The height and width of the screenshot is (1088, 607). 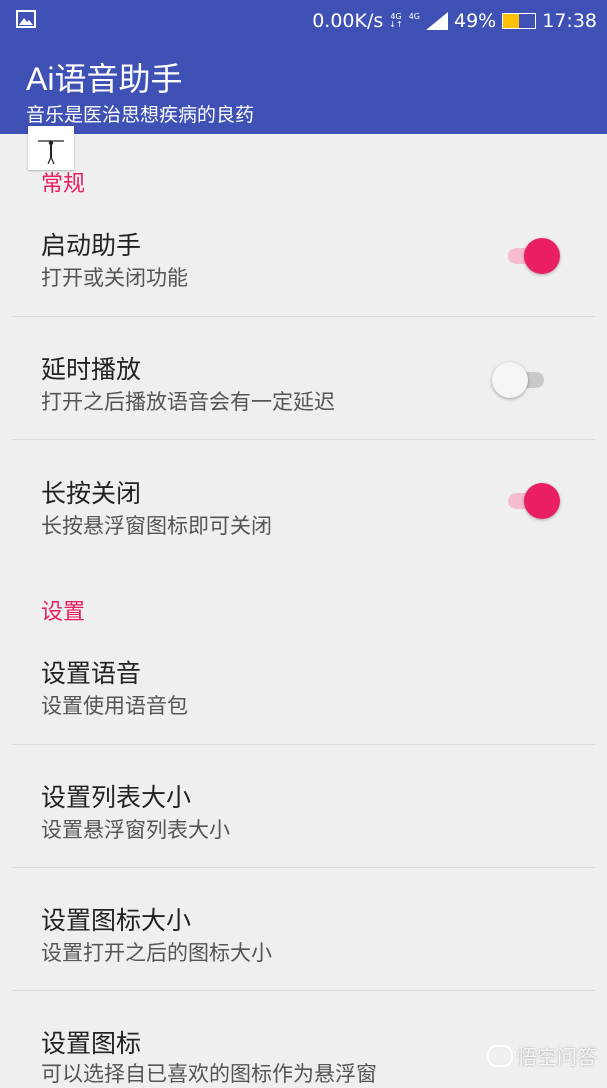 What do you see at coordinates (348, 21) in the screenshot?
I see `net-speed: 0.00K/s` at bounding box center [348, 21].